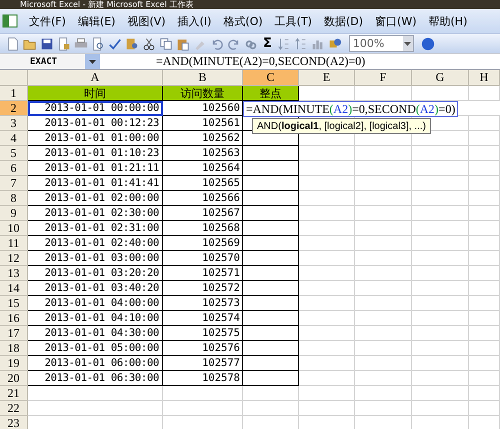  What do you see at coordinates (95, 348) in the screenshot?
I see `table-cell: 2013-01-01 05:00:00` at bounding box center [95, 348].